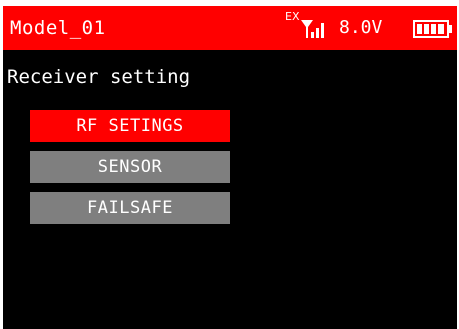 This screenshot has width=459, height=329. What do you see at coordinates (432, 29) in the screenshot?
I see `battery-icon` at bounding box center [432, 29].